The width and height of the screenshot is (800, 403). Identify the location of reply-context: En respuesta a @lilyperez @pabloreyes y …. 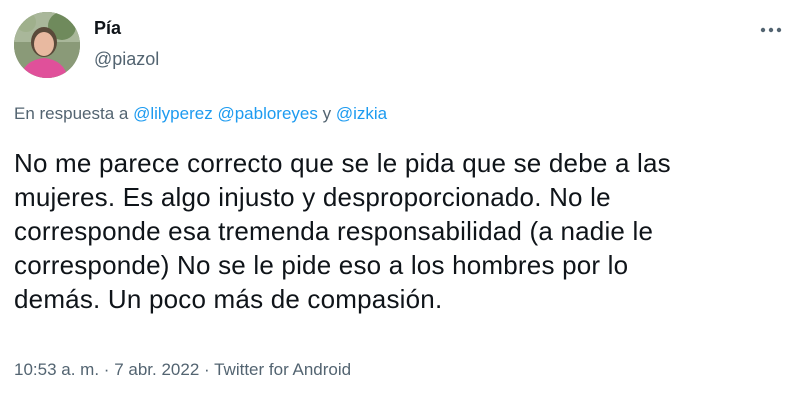
(200, 114).